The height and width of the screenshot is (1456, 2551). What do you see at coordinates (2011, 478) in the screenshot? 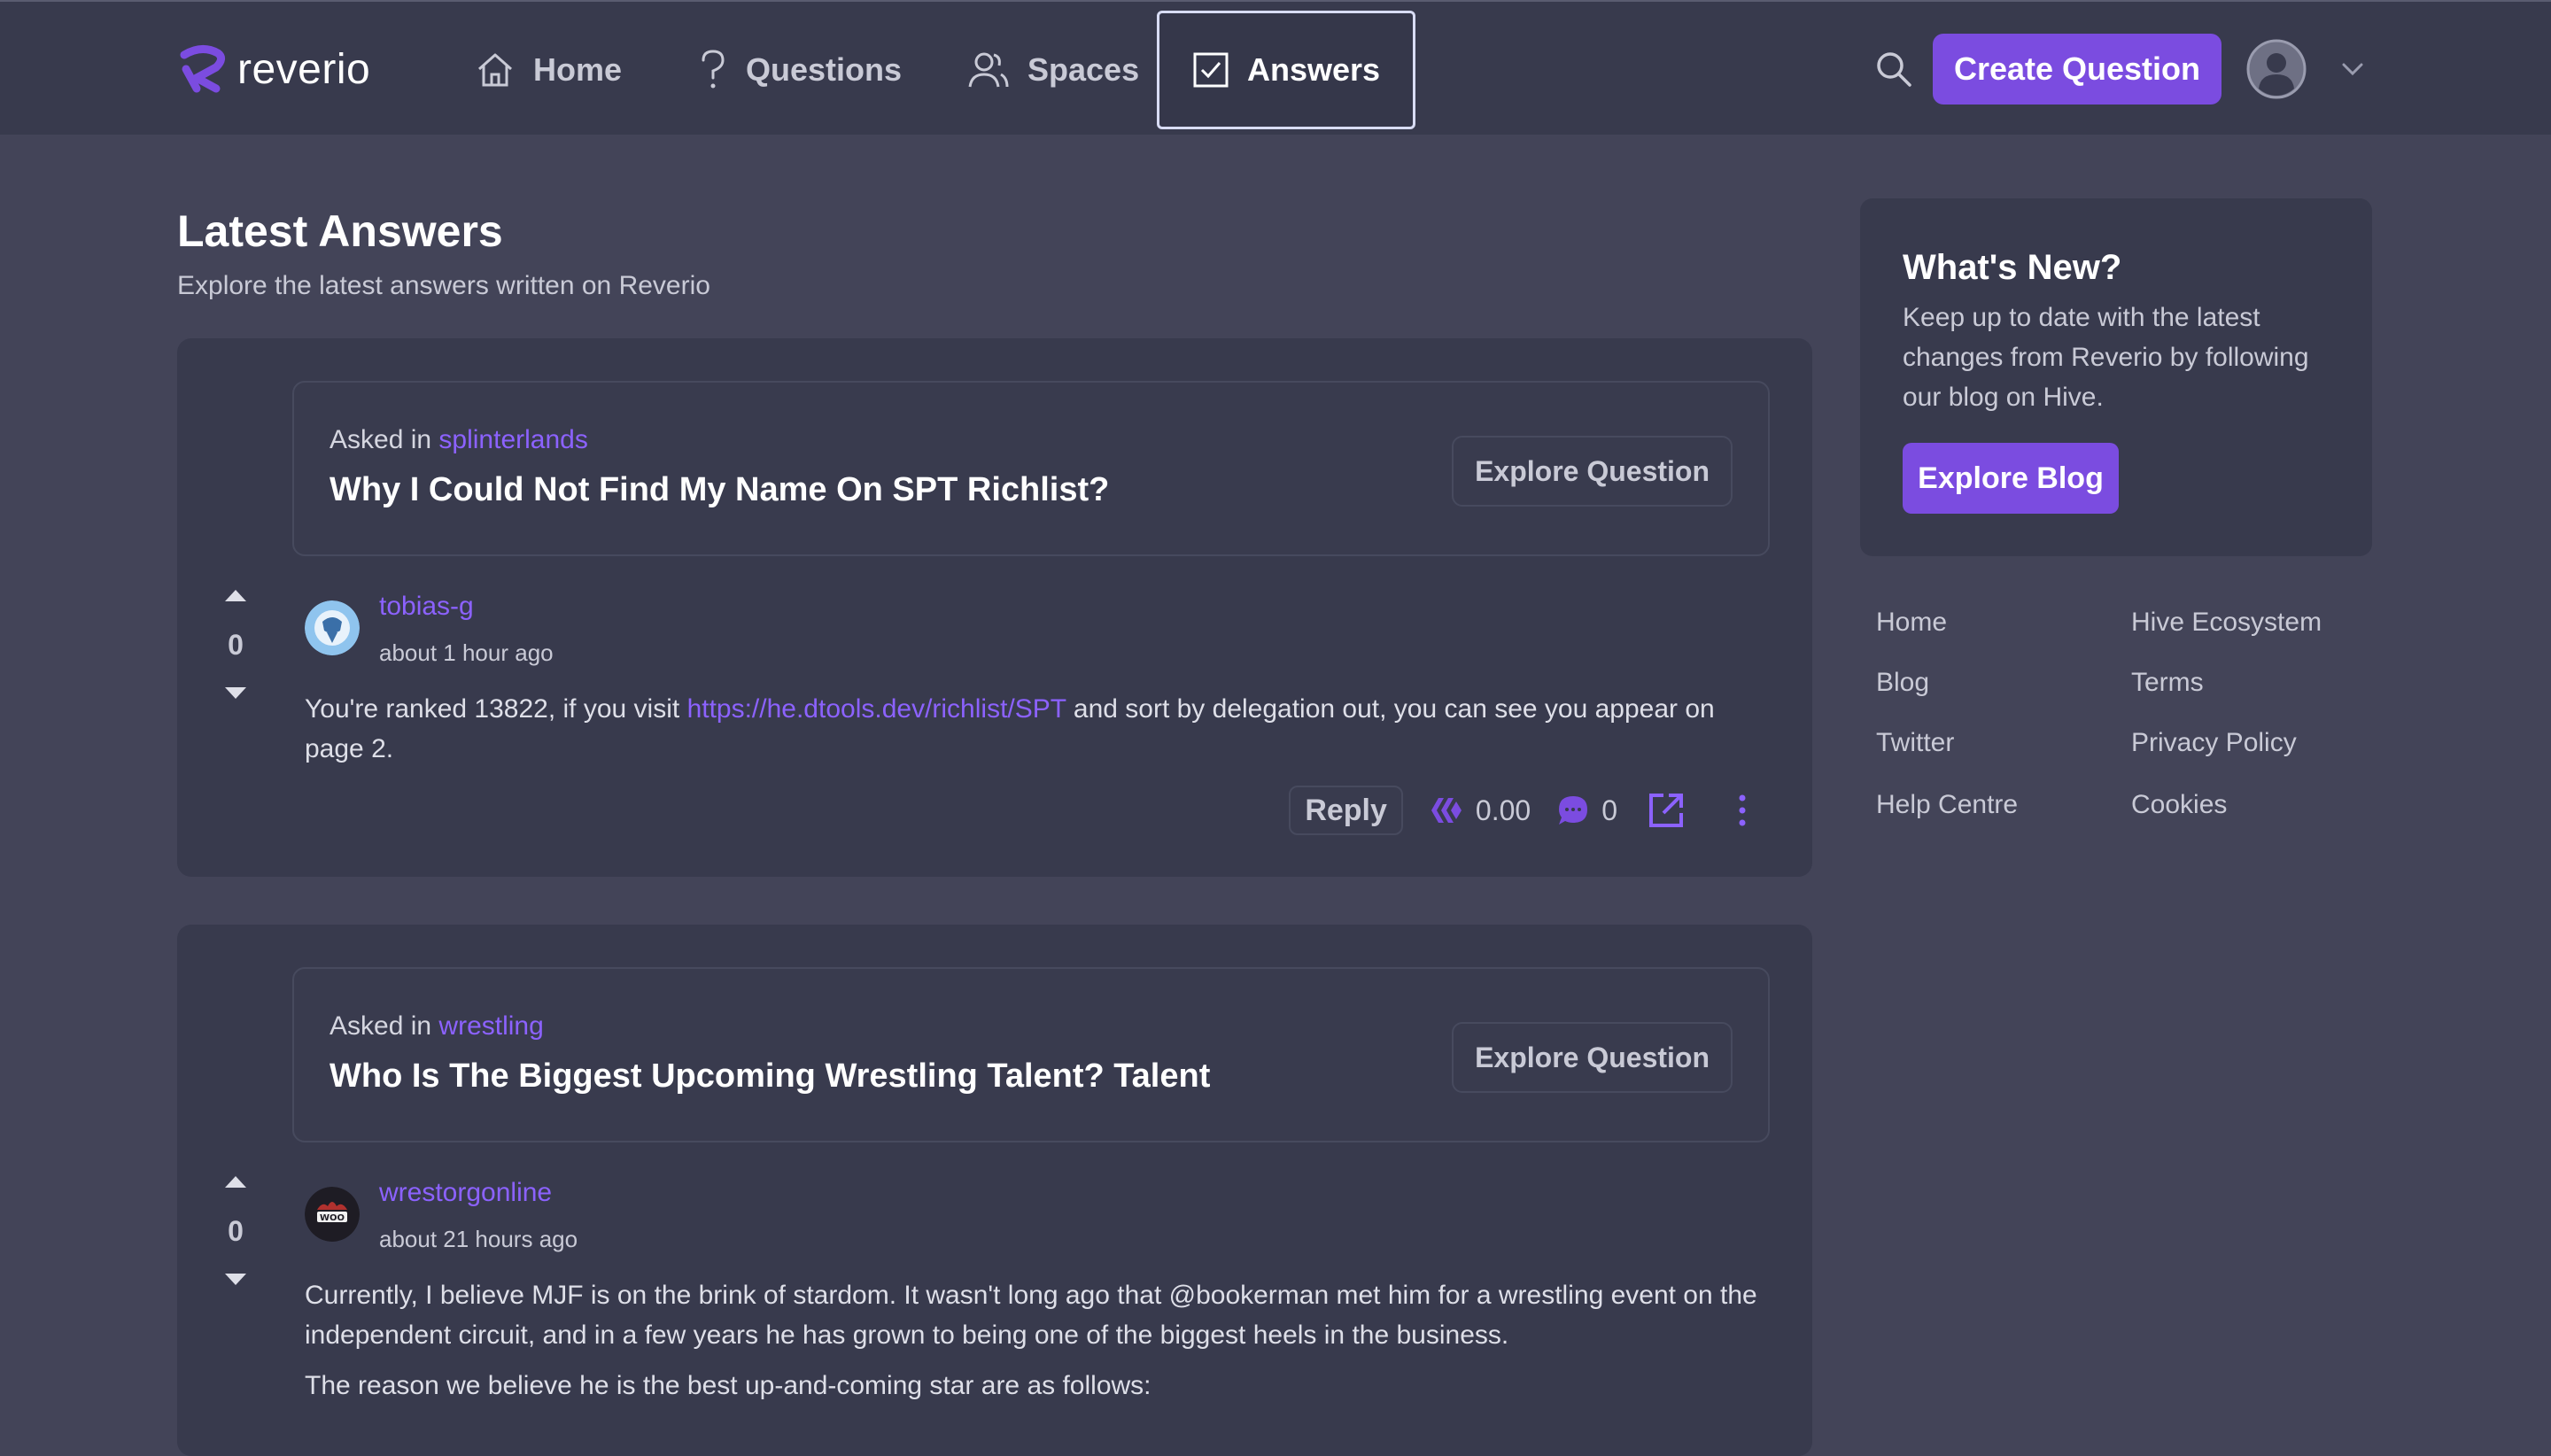
I see `explore-blog-button: Explore Blog` at bounding box center [2011, 478].